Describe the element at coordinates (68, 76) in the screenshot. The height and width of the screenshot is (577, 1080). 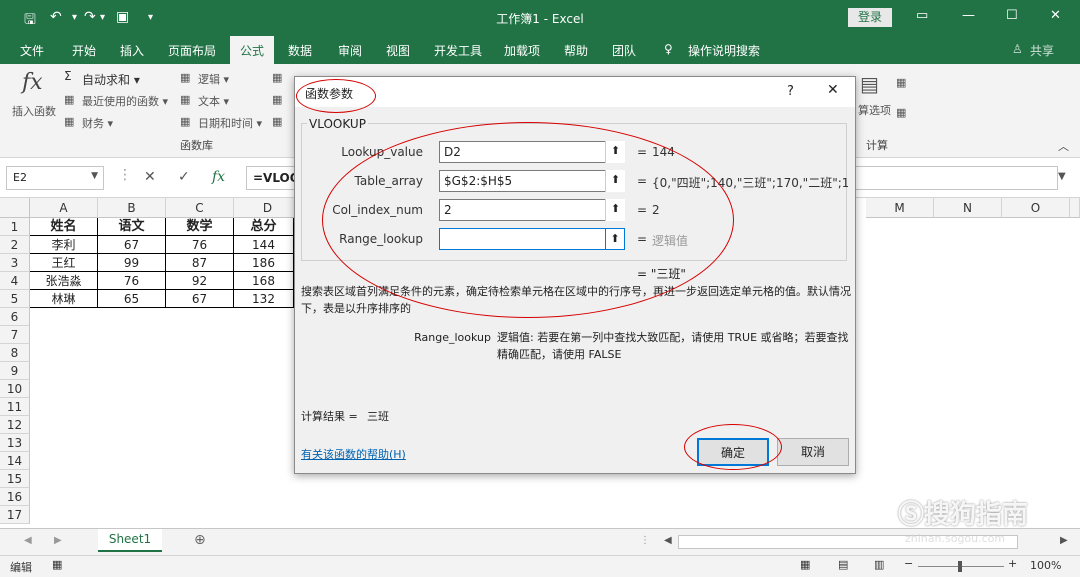
I see `autosum-icon: Σ` at that location.